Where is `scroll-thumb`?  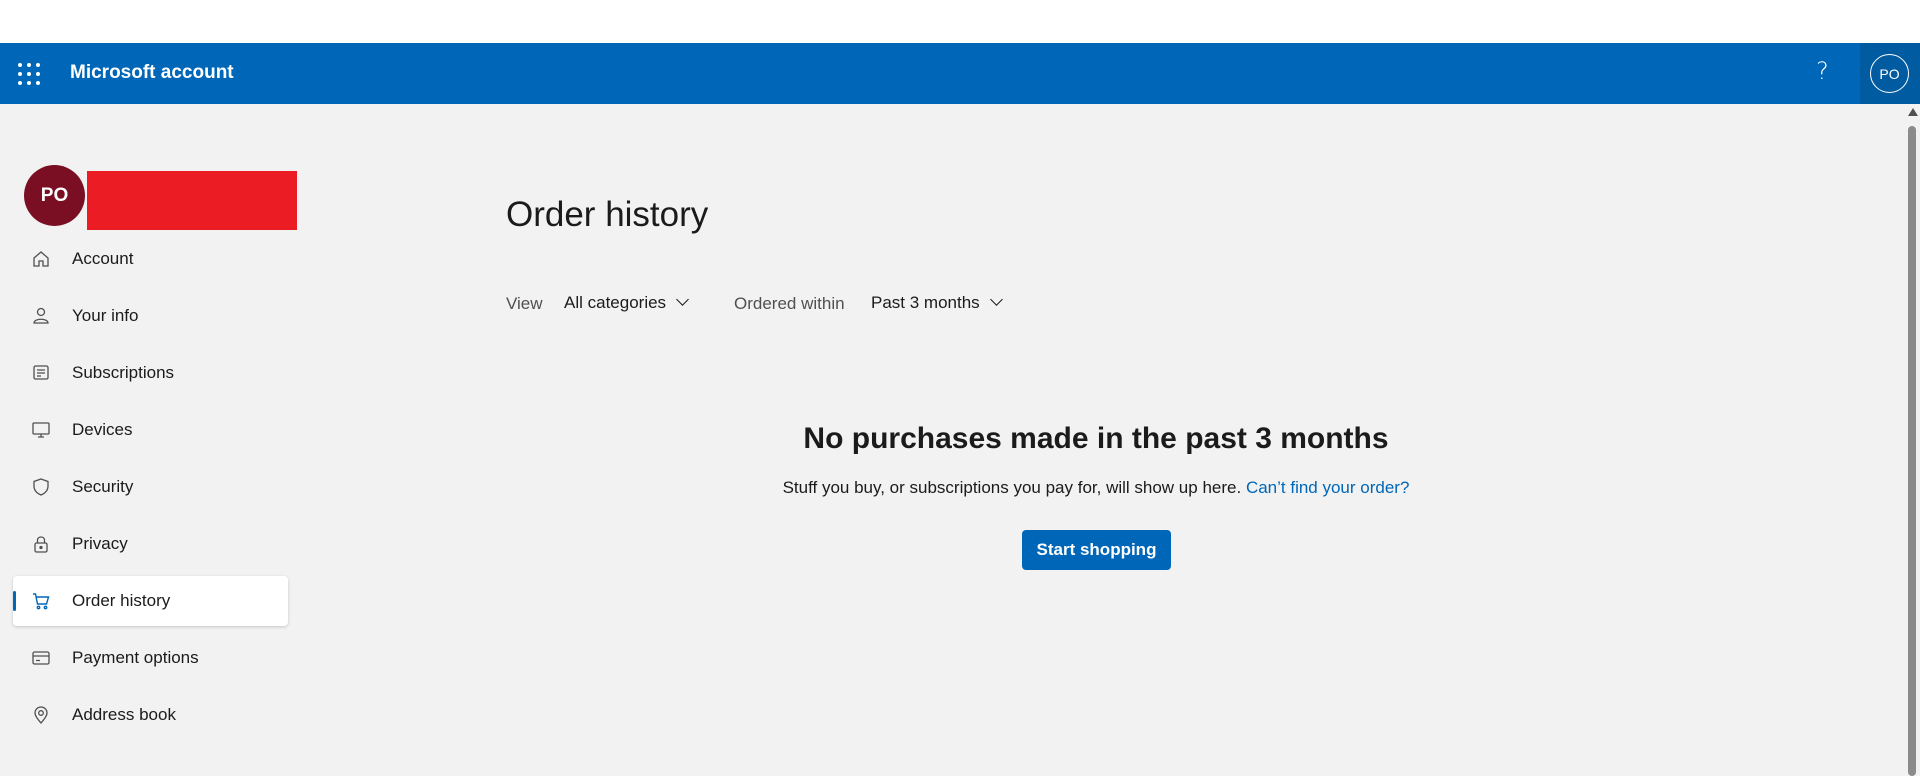 scroll-thumb is located at coordinates (1912, 451).